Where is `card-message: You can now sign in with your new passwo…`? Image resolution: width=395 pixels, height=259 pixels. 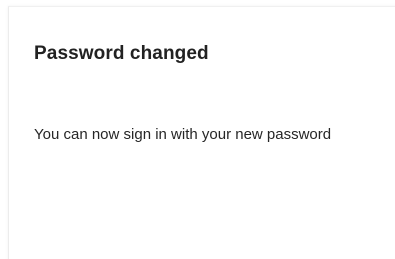 card-message: You can now sign in with your new passwo… is located at coordinates (183, 134).